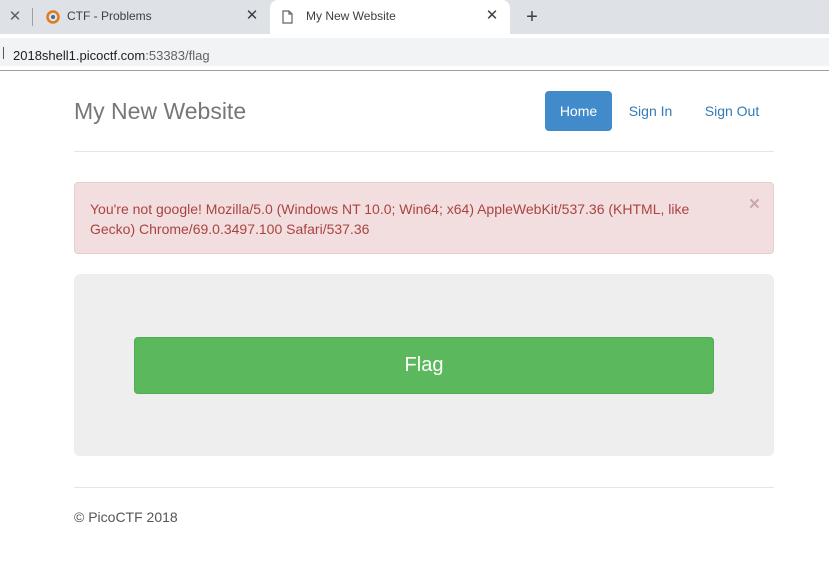  Describe the element at coordinates (732, 111) in the screenshot. I see `nav-sign-out-link: Sign Out` at that location.